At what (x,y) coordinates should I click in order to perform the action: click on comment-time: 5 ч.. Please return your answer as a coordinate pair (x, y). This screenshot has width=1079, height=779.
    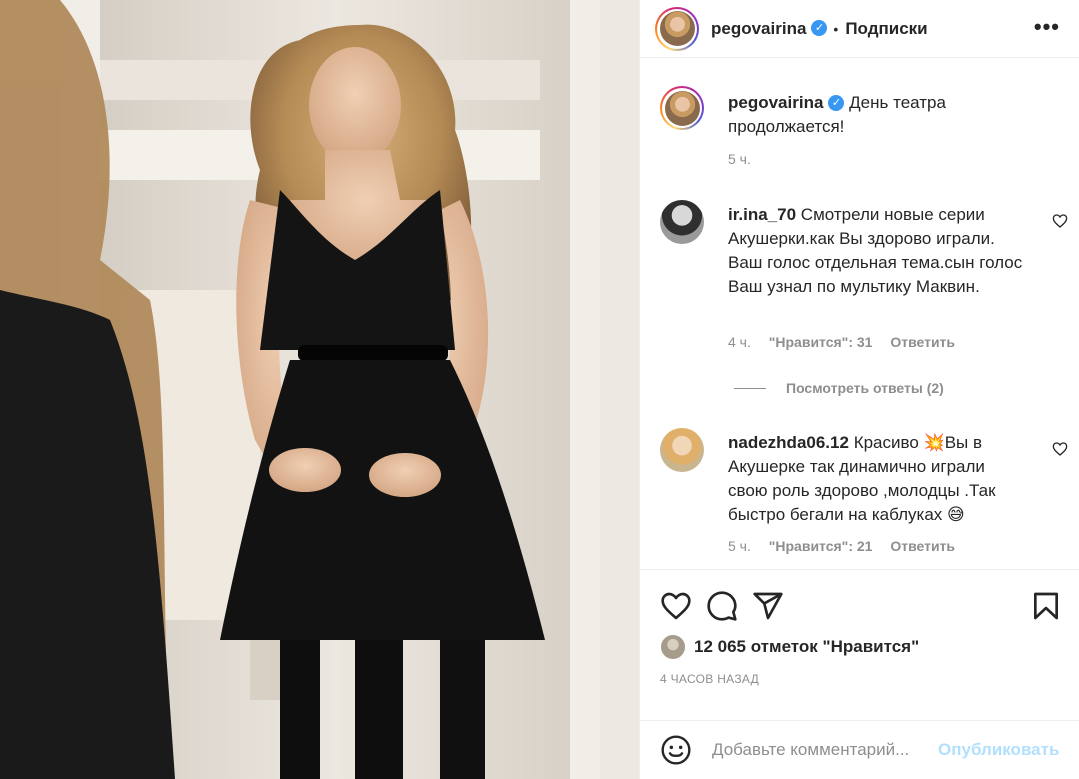
    Looking at the image, I should click on (739, 546).